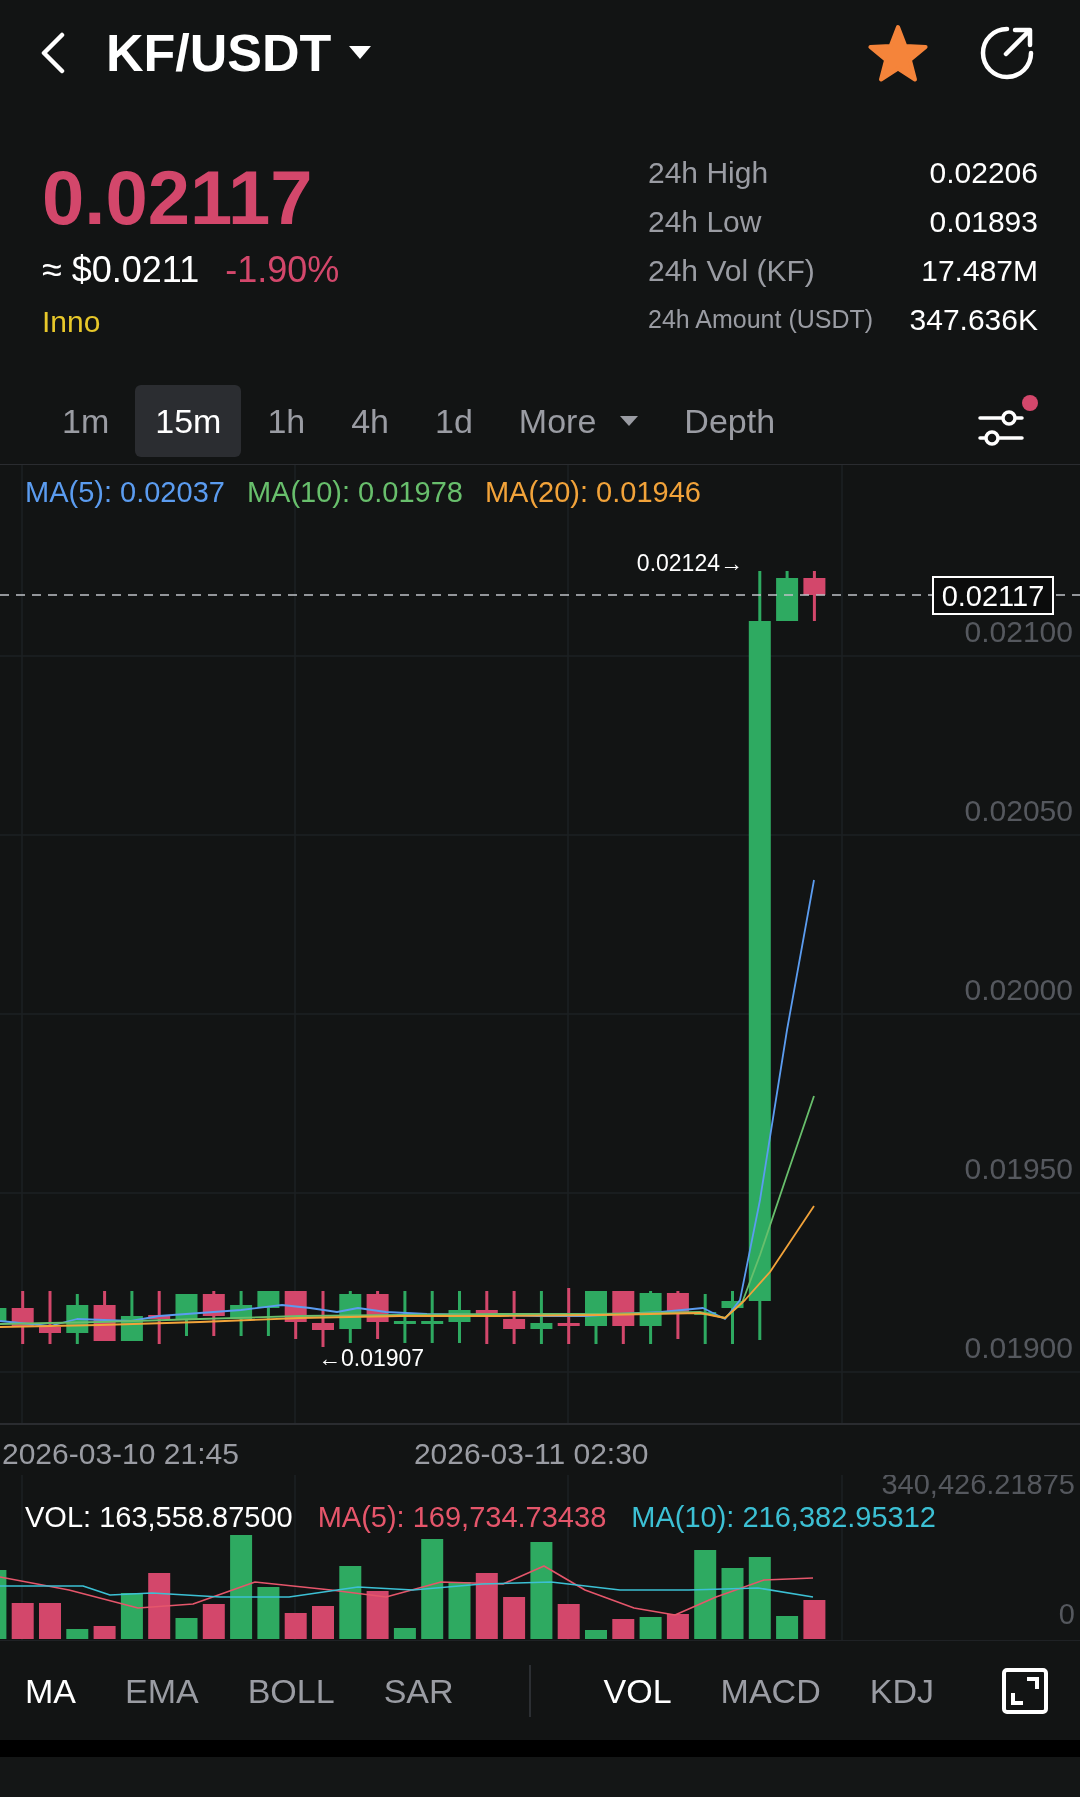 This screenshot has height=1797, width=1080. Describe the element at coordinates (979, 270) in the screenshot. I see `stat-value: 17.487M` at that location.